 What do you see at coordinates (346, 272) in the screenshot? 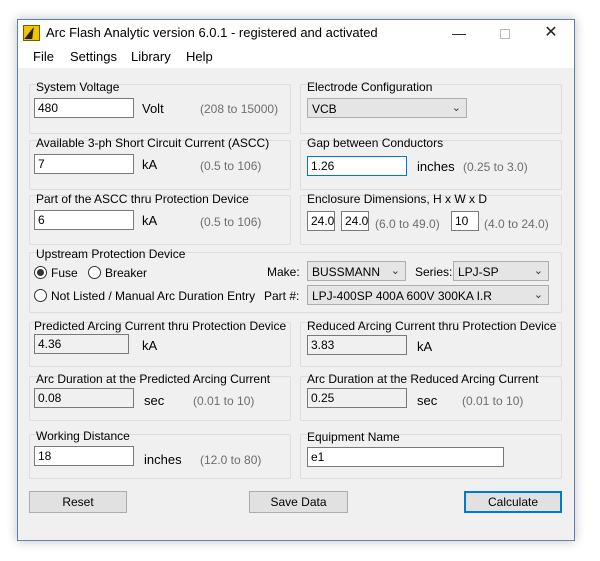
I see `make-selected: BUSSMANN` at bounding box center [346, 272].